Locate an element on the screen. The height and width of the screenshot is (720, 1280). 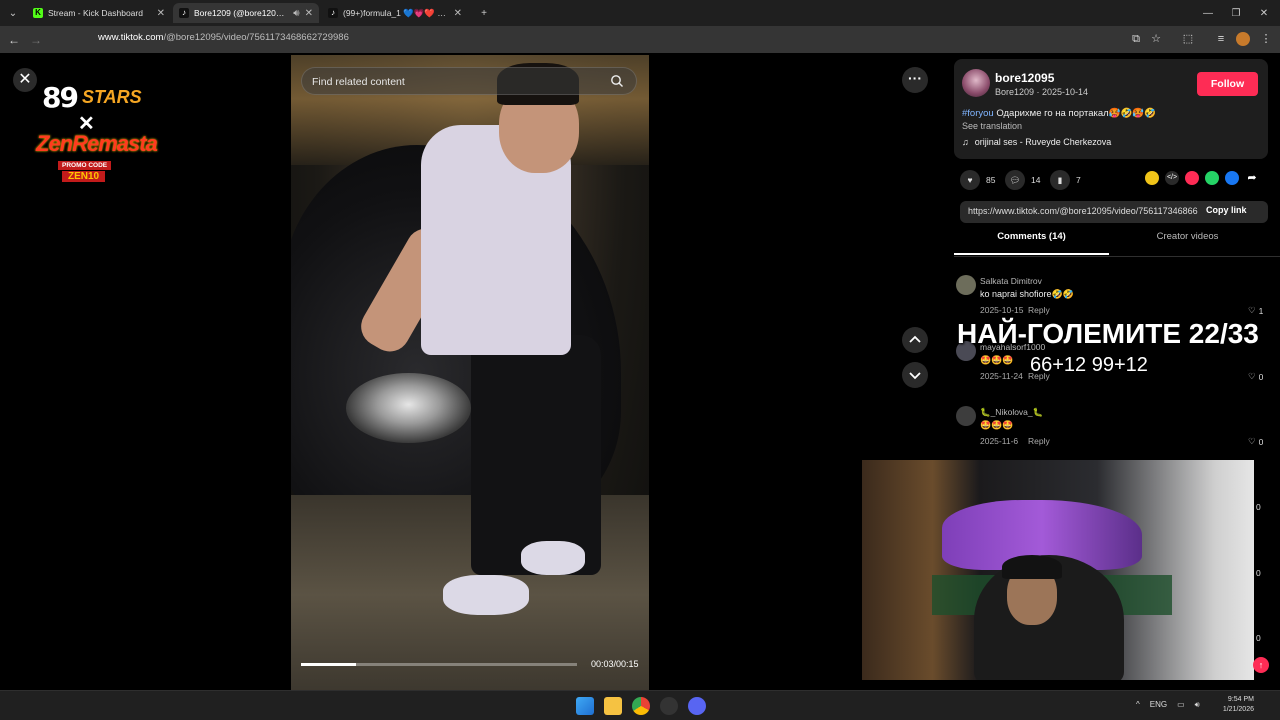
save-stat: ▮ 7 is located at coordinates (1065, 180).